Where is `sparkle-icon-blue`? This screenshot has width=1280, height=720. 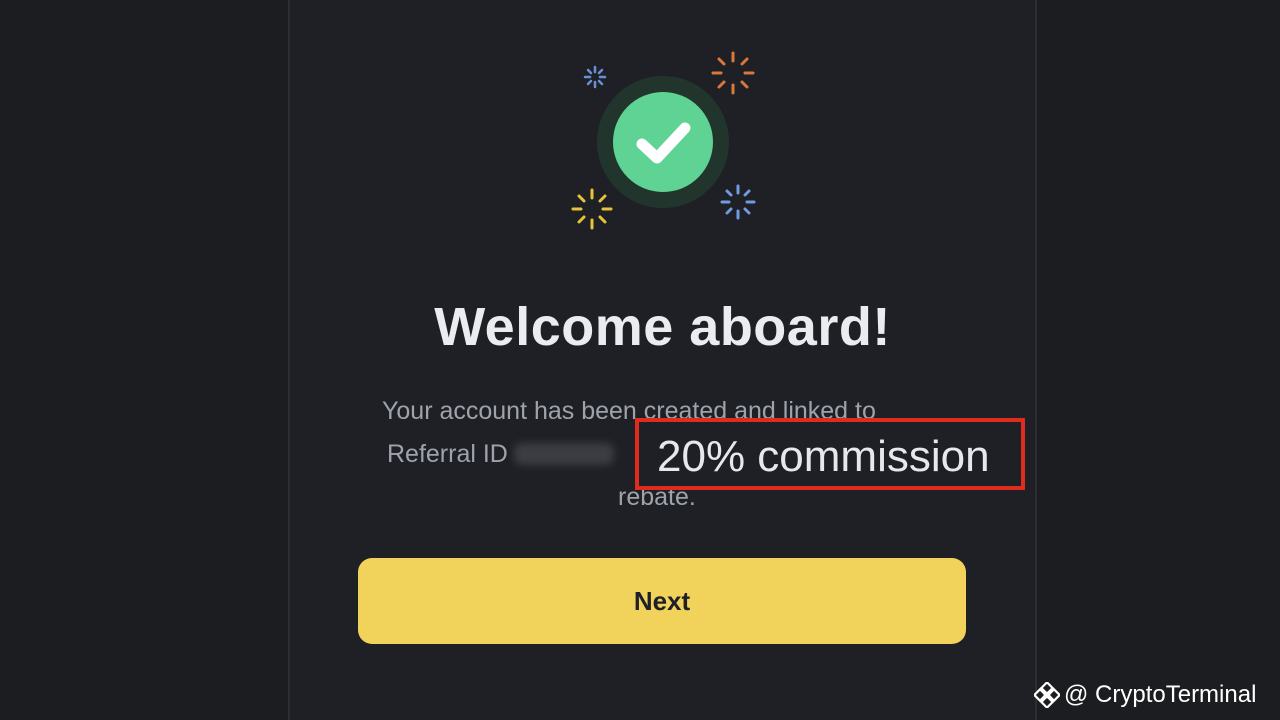 sparkle-icon-blue is located at coordinates (595, 77).